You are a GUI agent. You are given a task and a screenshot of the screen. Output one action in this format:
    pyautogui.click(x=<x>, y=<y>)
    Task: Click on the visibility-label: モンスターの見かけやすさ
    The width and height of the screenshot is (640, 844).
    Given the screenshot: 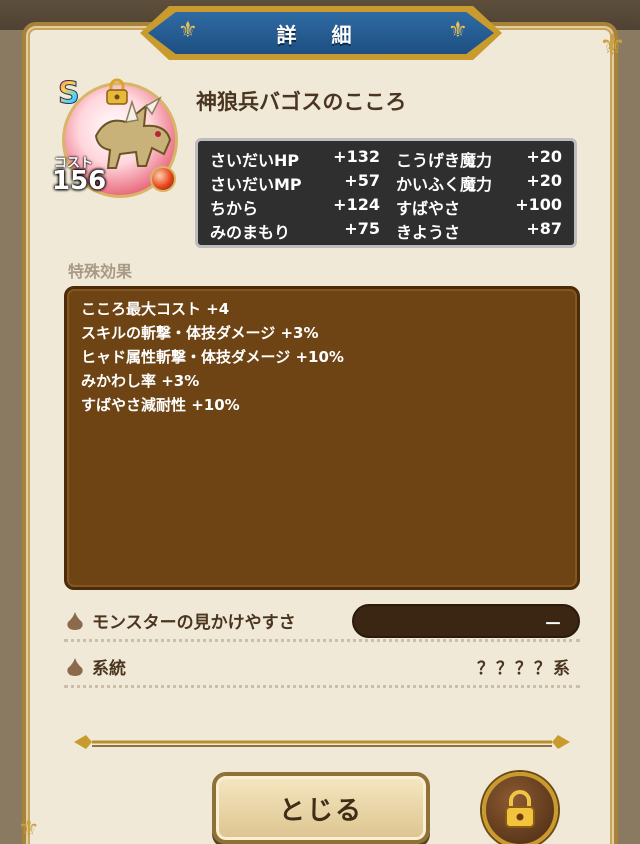 What is the action you would take?
    pyautogui.click(x=194, y=623)
    